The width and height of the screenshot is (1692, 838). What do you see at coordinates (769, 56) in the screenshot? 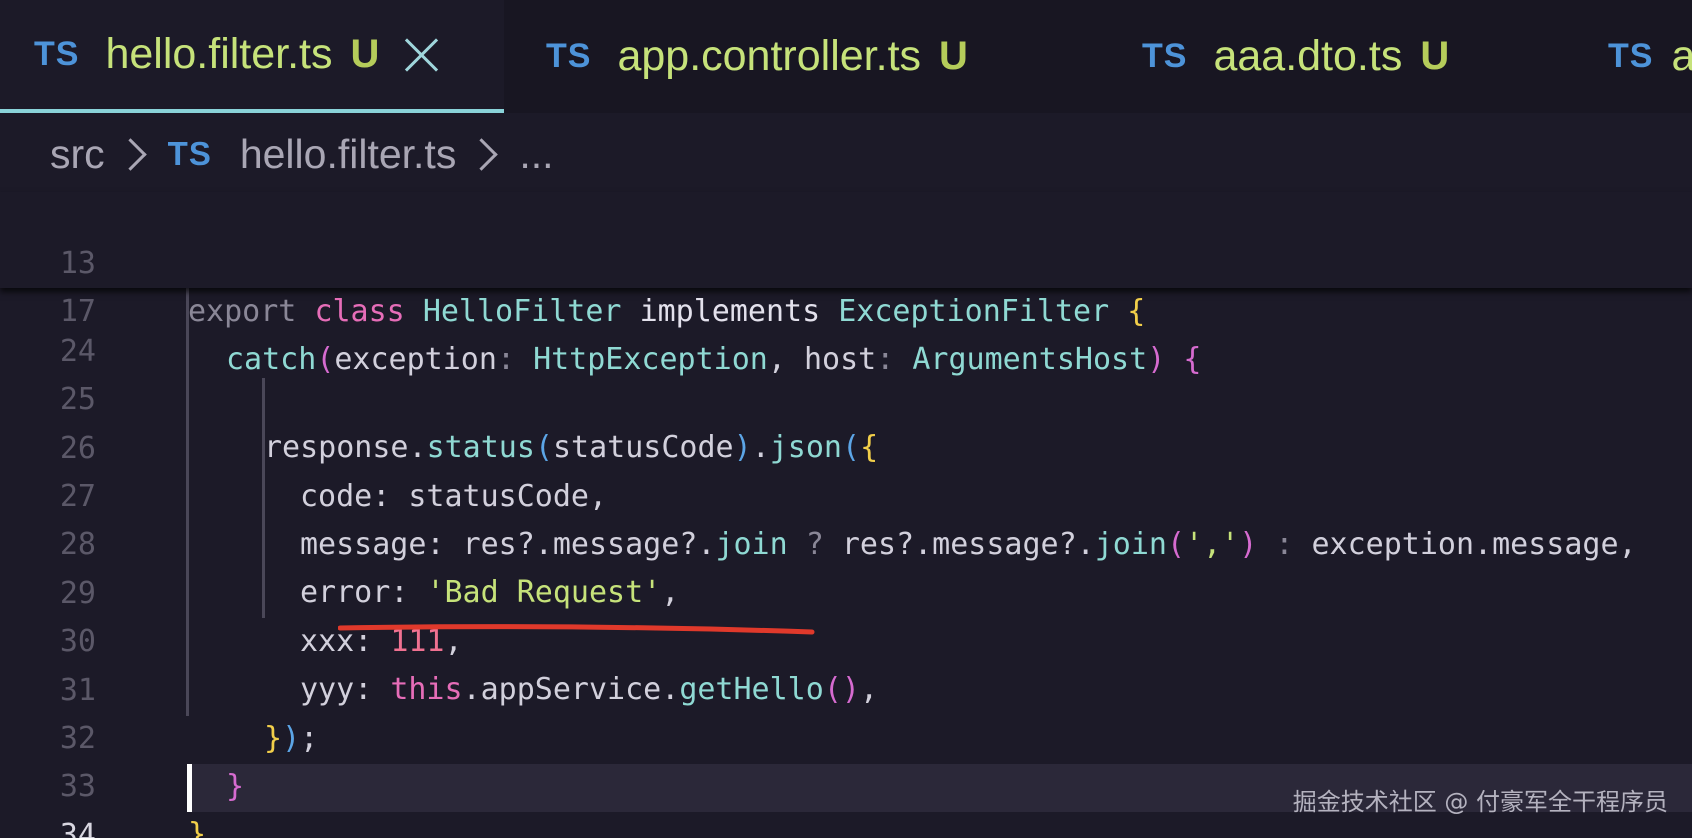
I see `tab-label: app.controller.ts` at bounding box center [769, 56].